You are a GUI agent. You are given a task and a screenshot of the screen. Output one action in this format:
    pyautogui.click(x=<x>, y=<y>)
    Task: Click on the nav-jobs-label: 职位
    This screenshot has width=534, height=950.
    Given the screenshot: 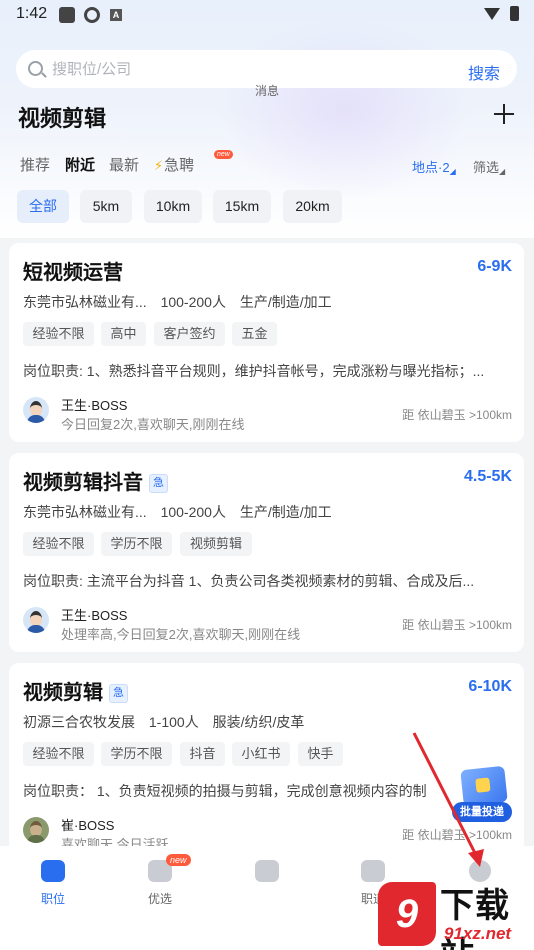 What is the action you would take?
    pyautogui.click(x=52, y=899)
    